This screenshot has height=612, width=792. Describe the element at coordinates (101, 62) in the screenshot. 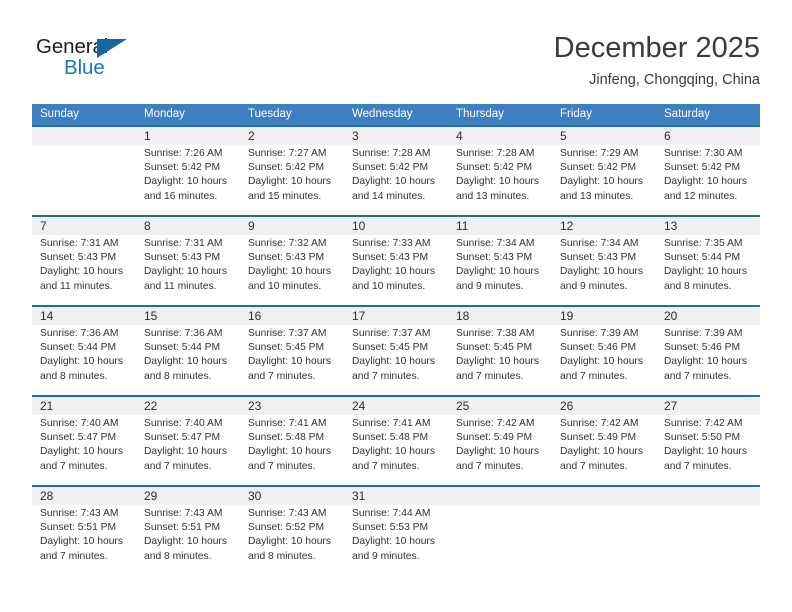

I see `generalblue-logo: General Blue` at that location.